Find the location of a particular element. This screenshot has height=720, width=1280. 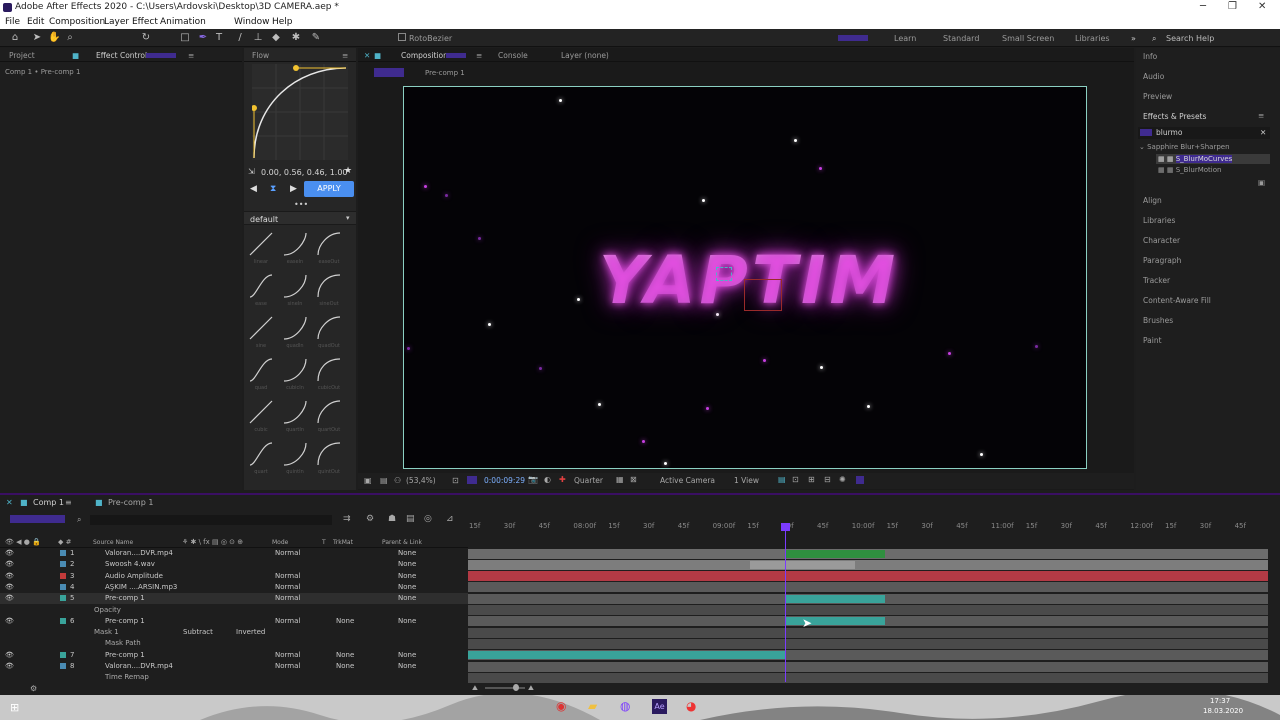

discord-icon: ◍ is located at coordinates (625, 706).